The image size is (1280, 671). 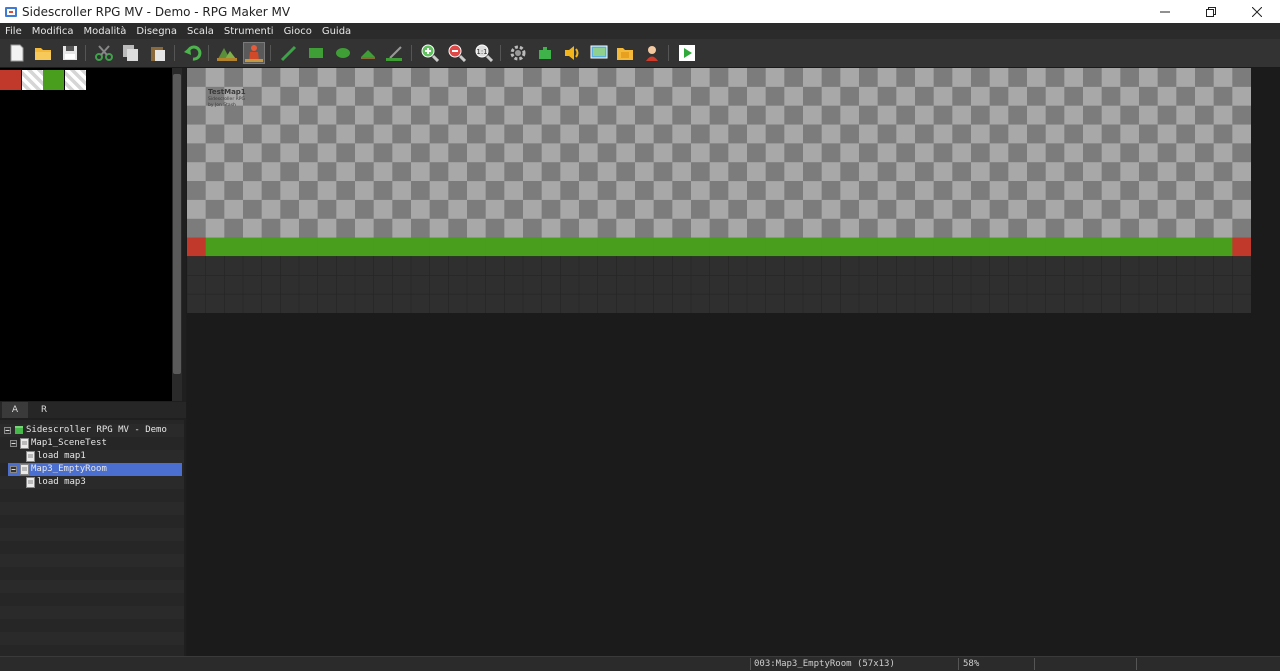 What do you see at coordinates (13, 469) in the screenshot?
I see `collapse-icon` at bounding box center [13, 469].